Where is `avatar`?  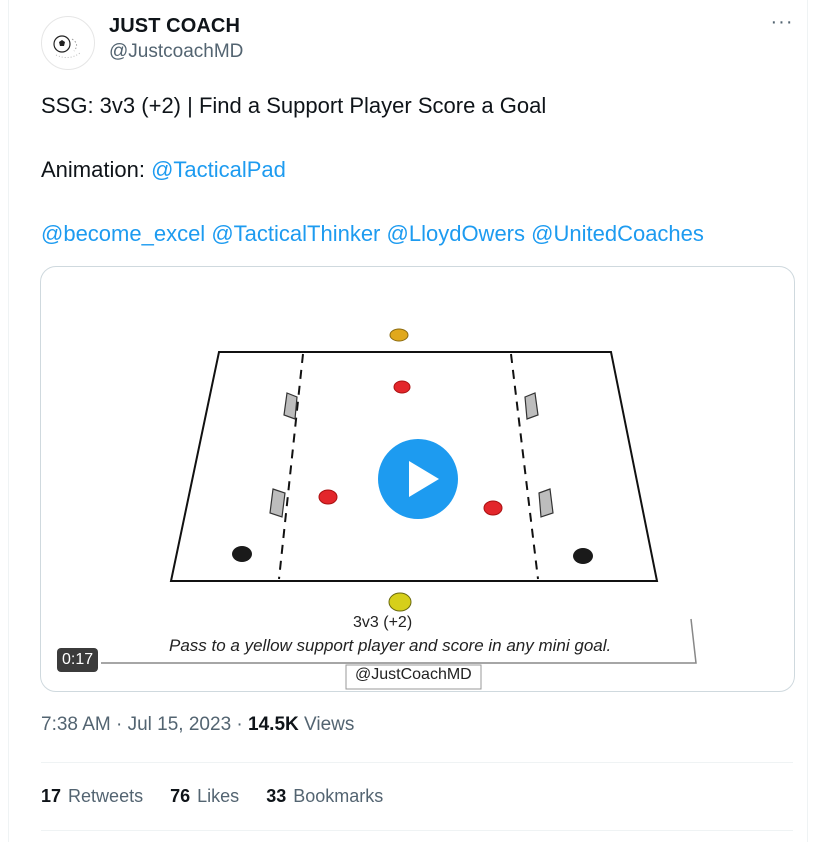 avatar is located at coordinates (68, 43).